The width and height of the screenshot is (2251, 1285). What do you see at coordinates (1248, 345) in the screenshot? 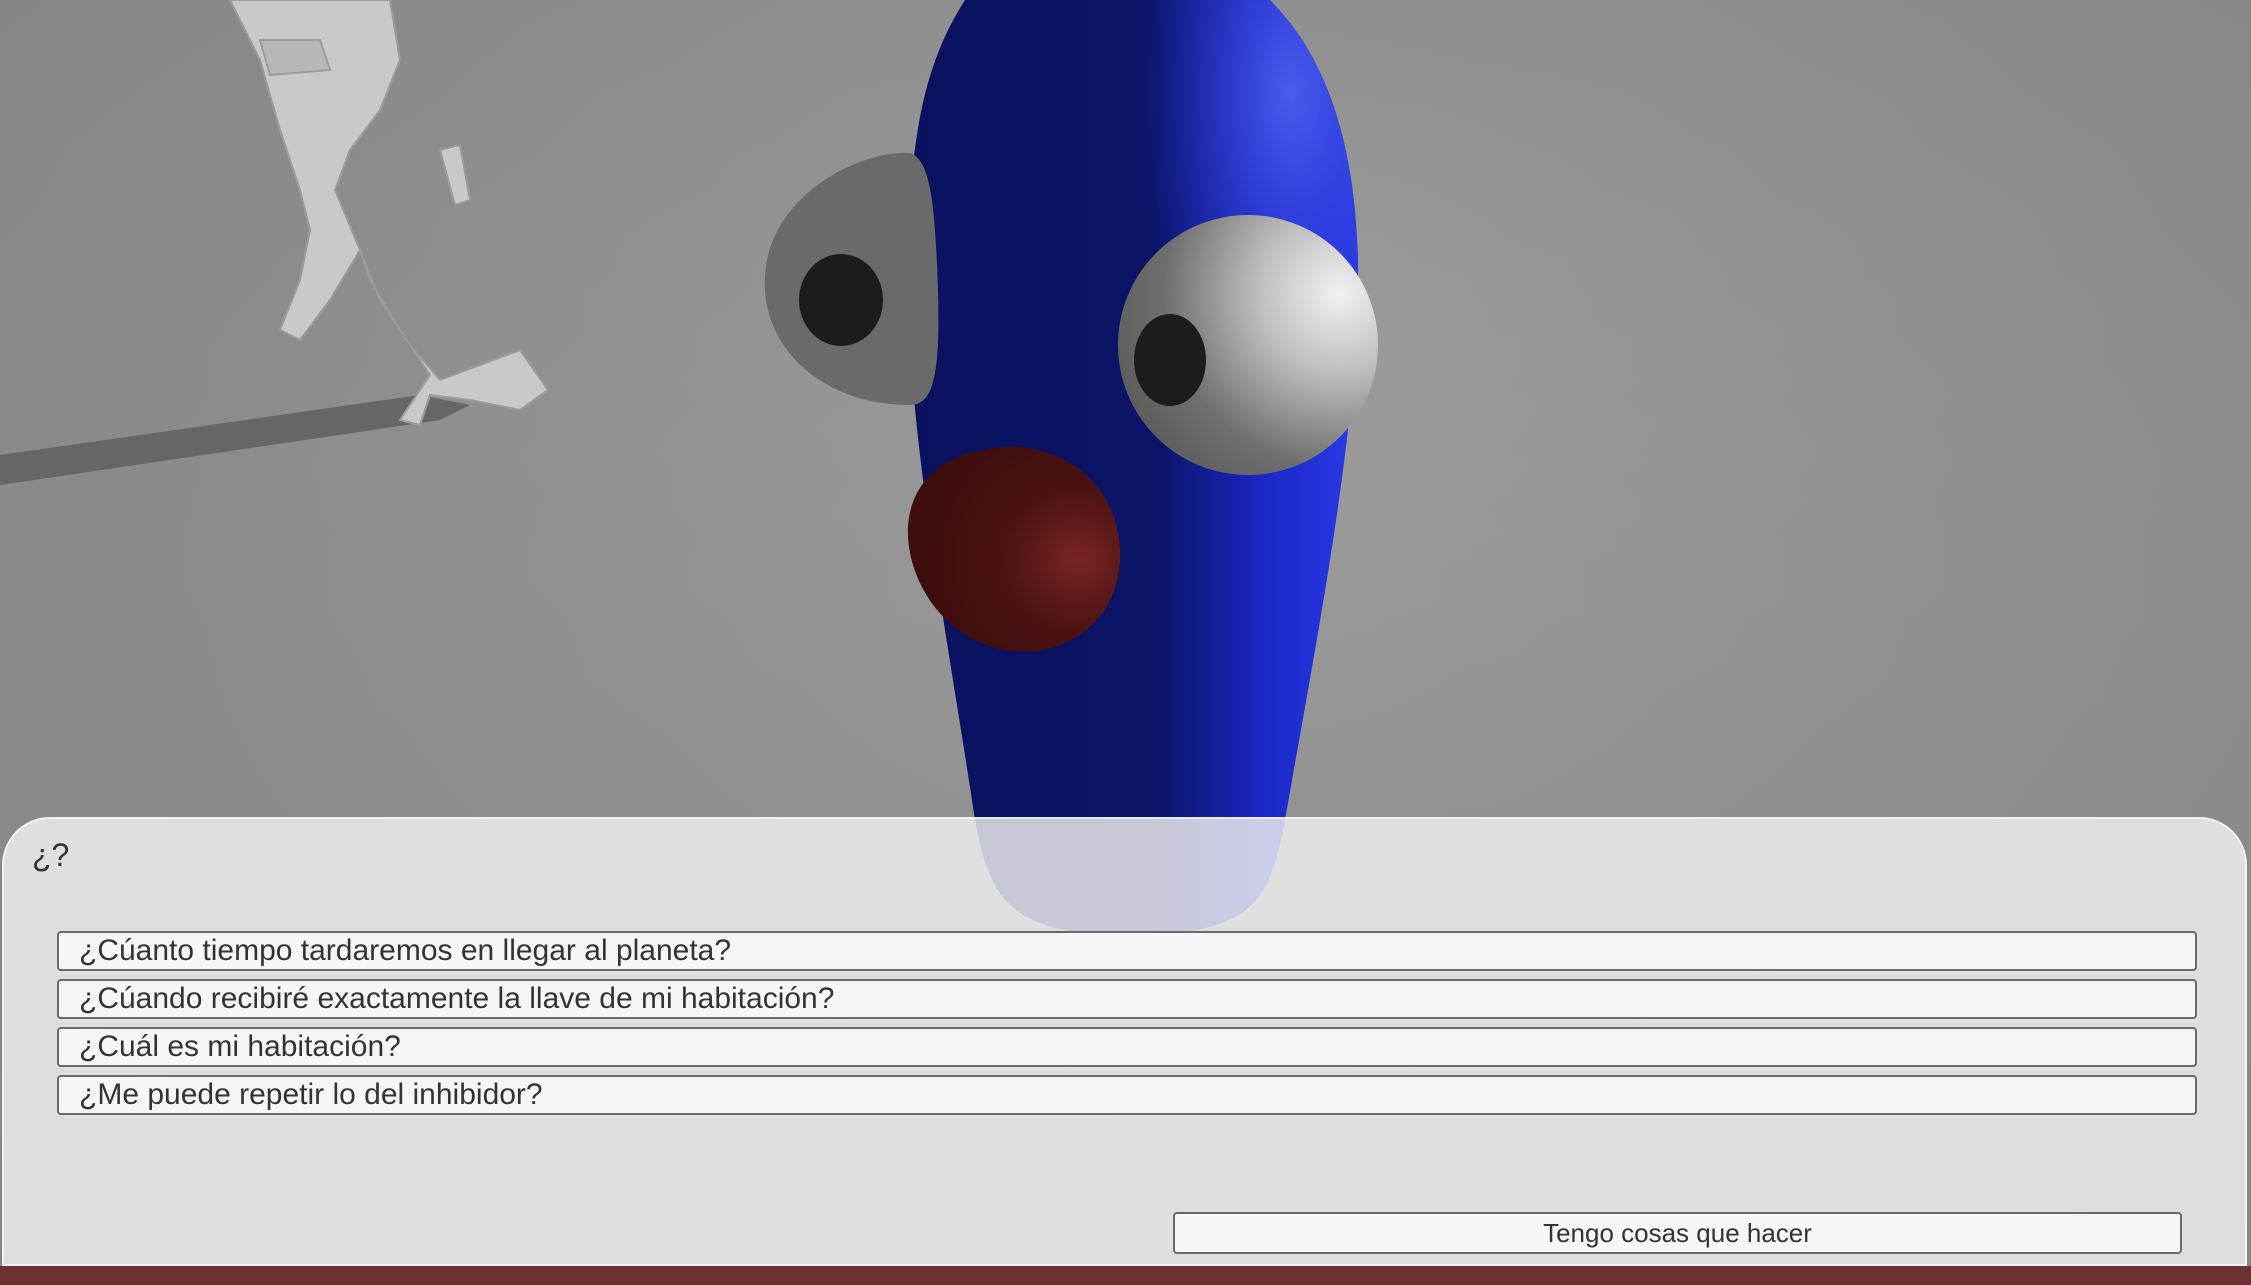
I see `right-eye` at bounding box center [1248, 345].